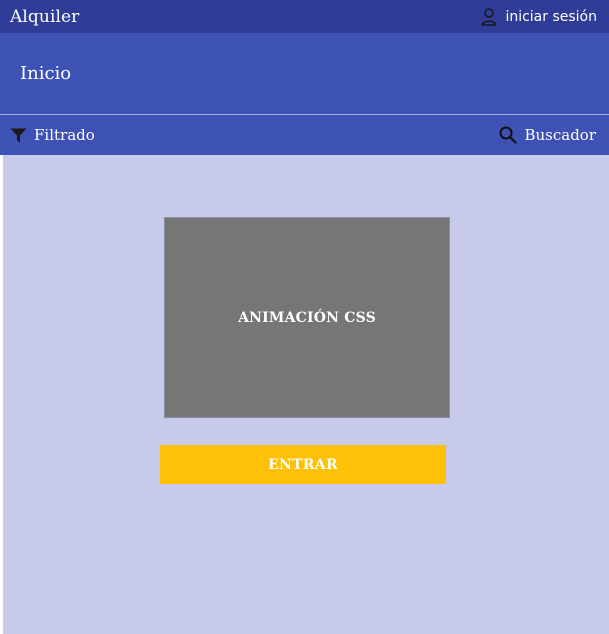 The width and height of the screenshot is (609, 634). I want to click on animation-placeholder: ANIMACIÓN CSS, so click(307, 317).